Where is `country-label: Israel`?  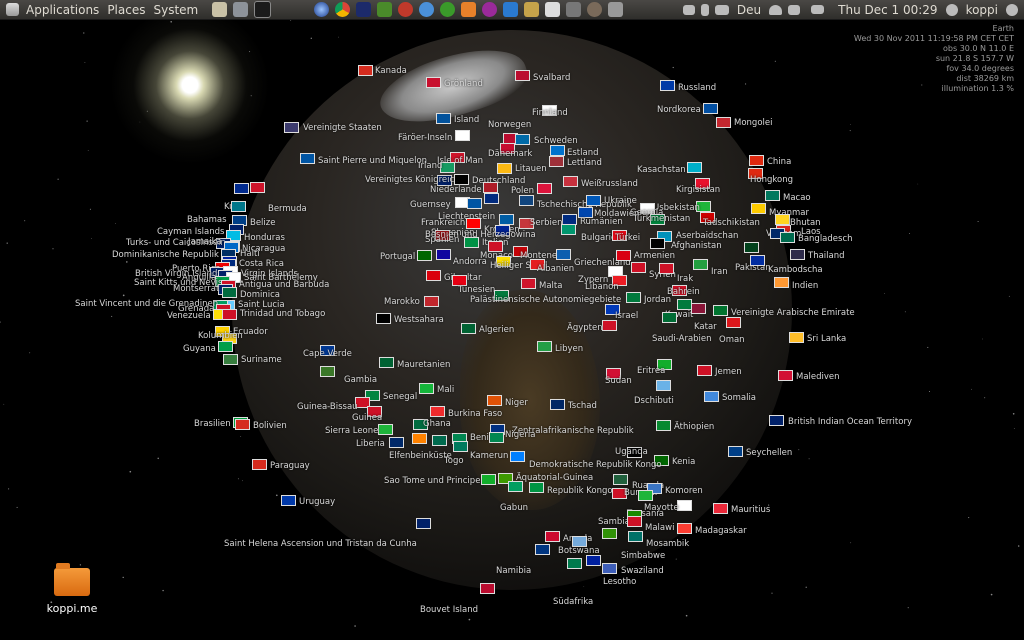
country-label: Israel is located at coordinates (627, 316).